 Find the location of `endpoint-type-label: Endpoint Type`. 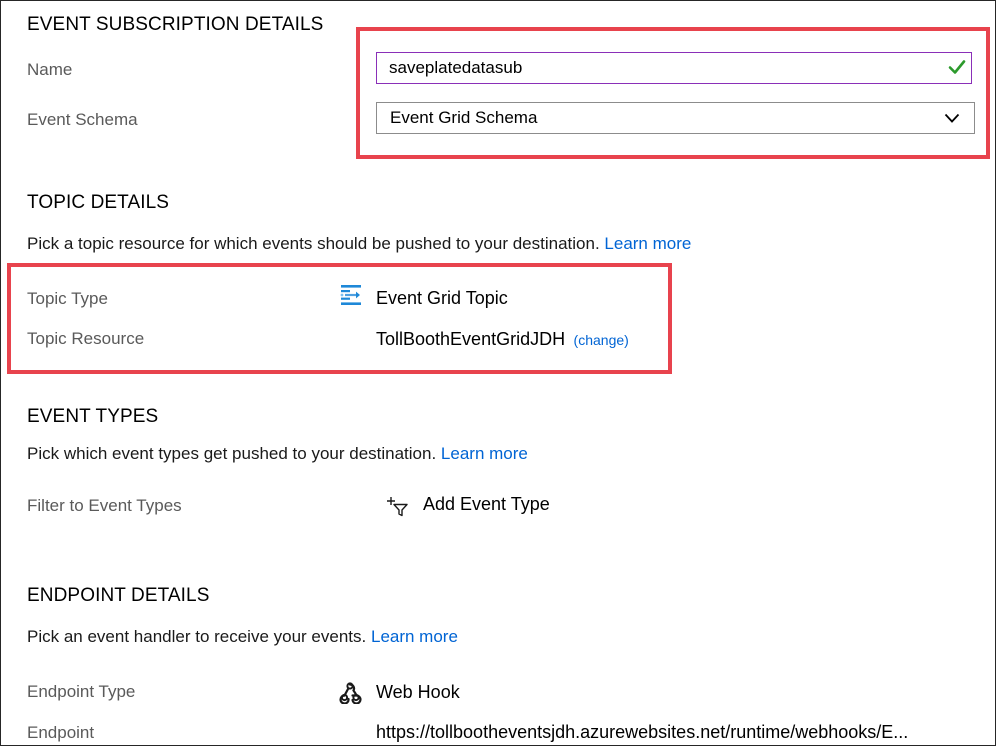

endpoint-type-label: Endpoint Type is located at coordinates (81, 691).